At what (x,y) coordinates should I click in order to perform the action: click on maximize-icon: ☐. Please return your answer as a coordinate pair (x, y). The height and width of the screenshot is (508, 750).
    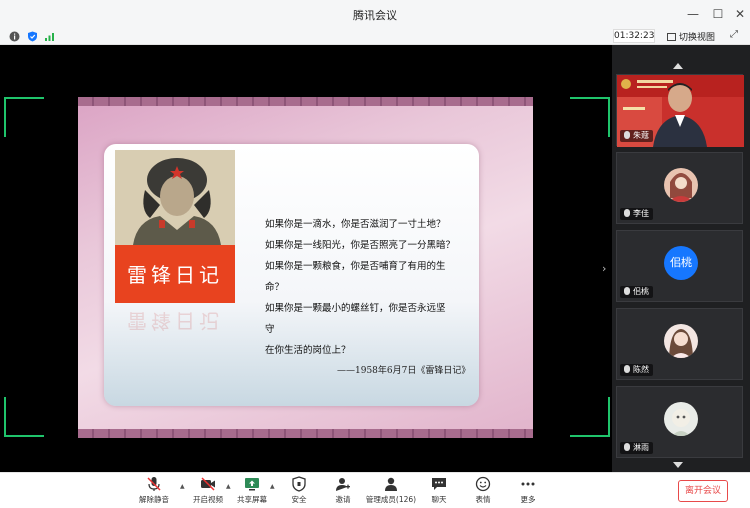
    Looking at the image, I should click on (718, 14).